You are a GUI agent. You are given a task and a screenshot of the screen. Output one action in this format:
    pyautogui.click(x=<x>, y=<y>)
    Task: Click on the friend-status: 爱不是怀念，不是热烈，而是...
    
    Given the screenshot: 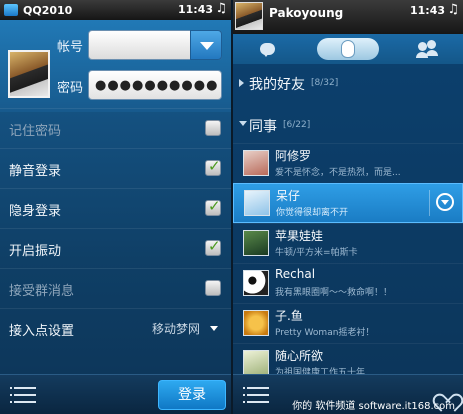 What is the action you would take?
    pyautogui.click(x=338, y=173)
    